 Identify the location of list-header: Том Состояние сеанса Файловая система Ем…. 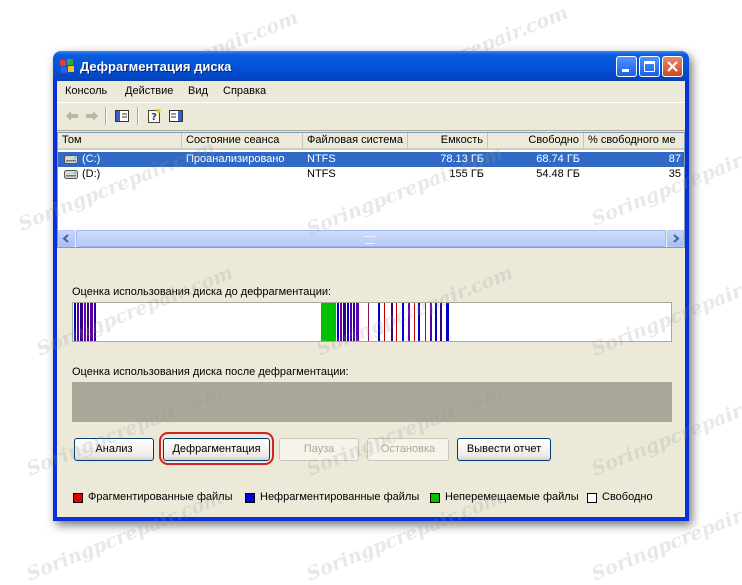
(371, 141).